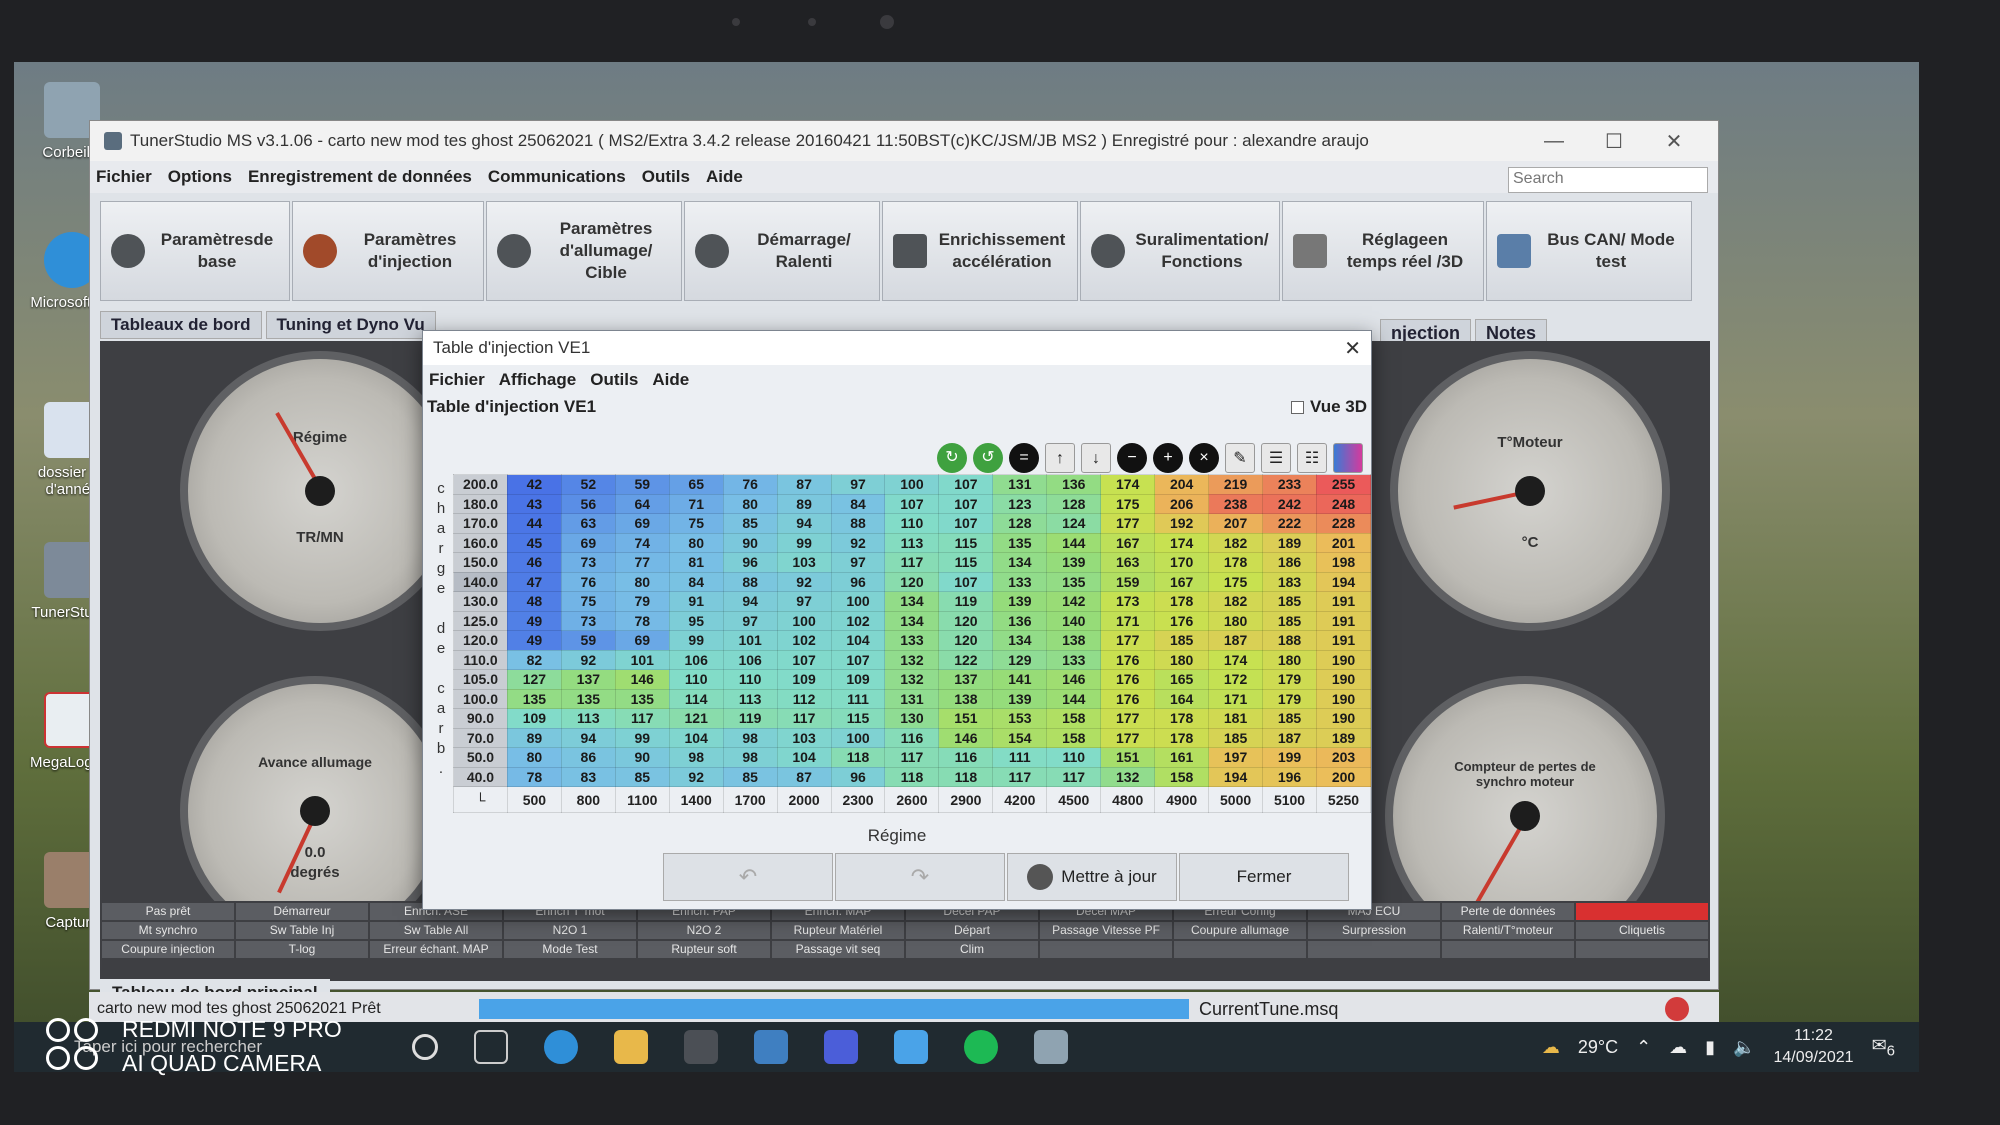 This screenshot has width=2000, height=1125. I want to click on toolbar-can-bus-button: Bus CAN/ Mode test, so click(1589, 251).